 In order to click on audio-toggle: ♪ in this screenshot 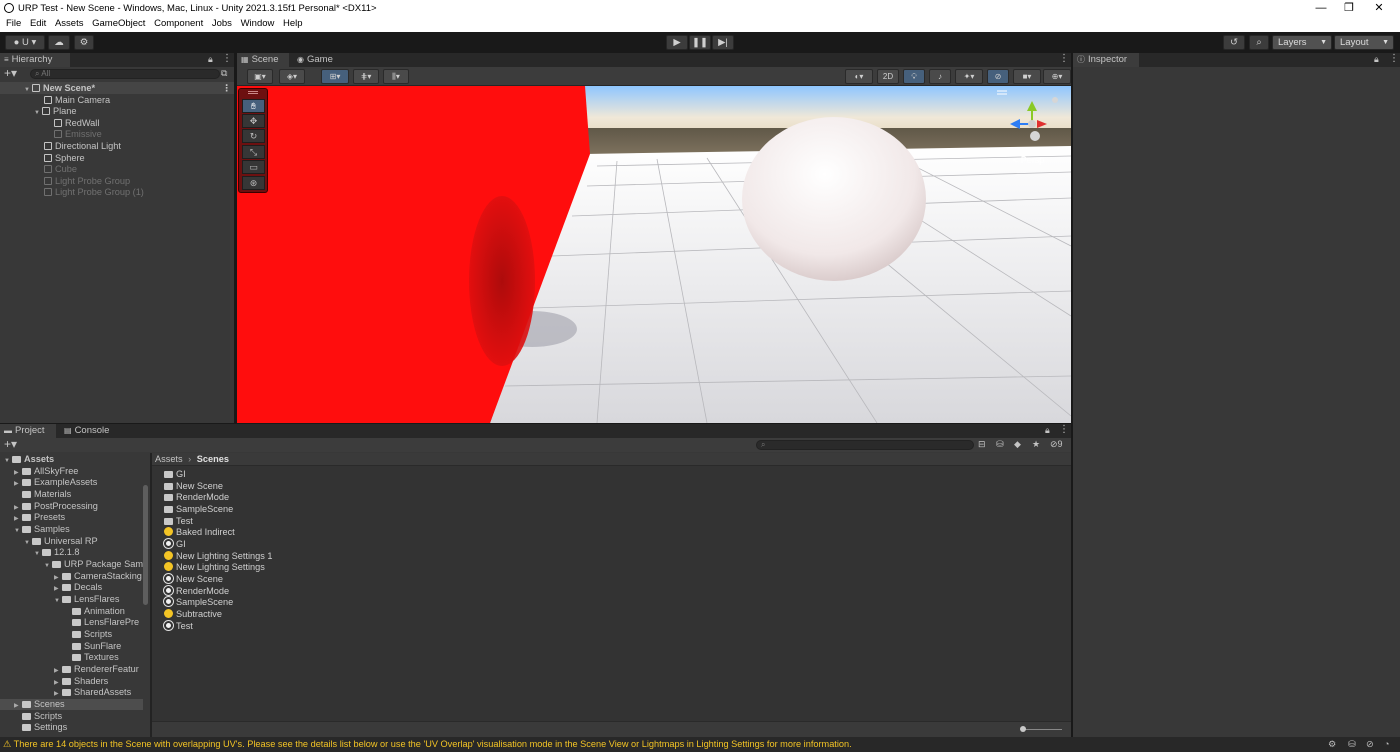, I will do `click(940, 76)`.